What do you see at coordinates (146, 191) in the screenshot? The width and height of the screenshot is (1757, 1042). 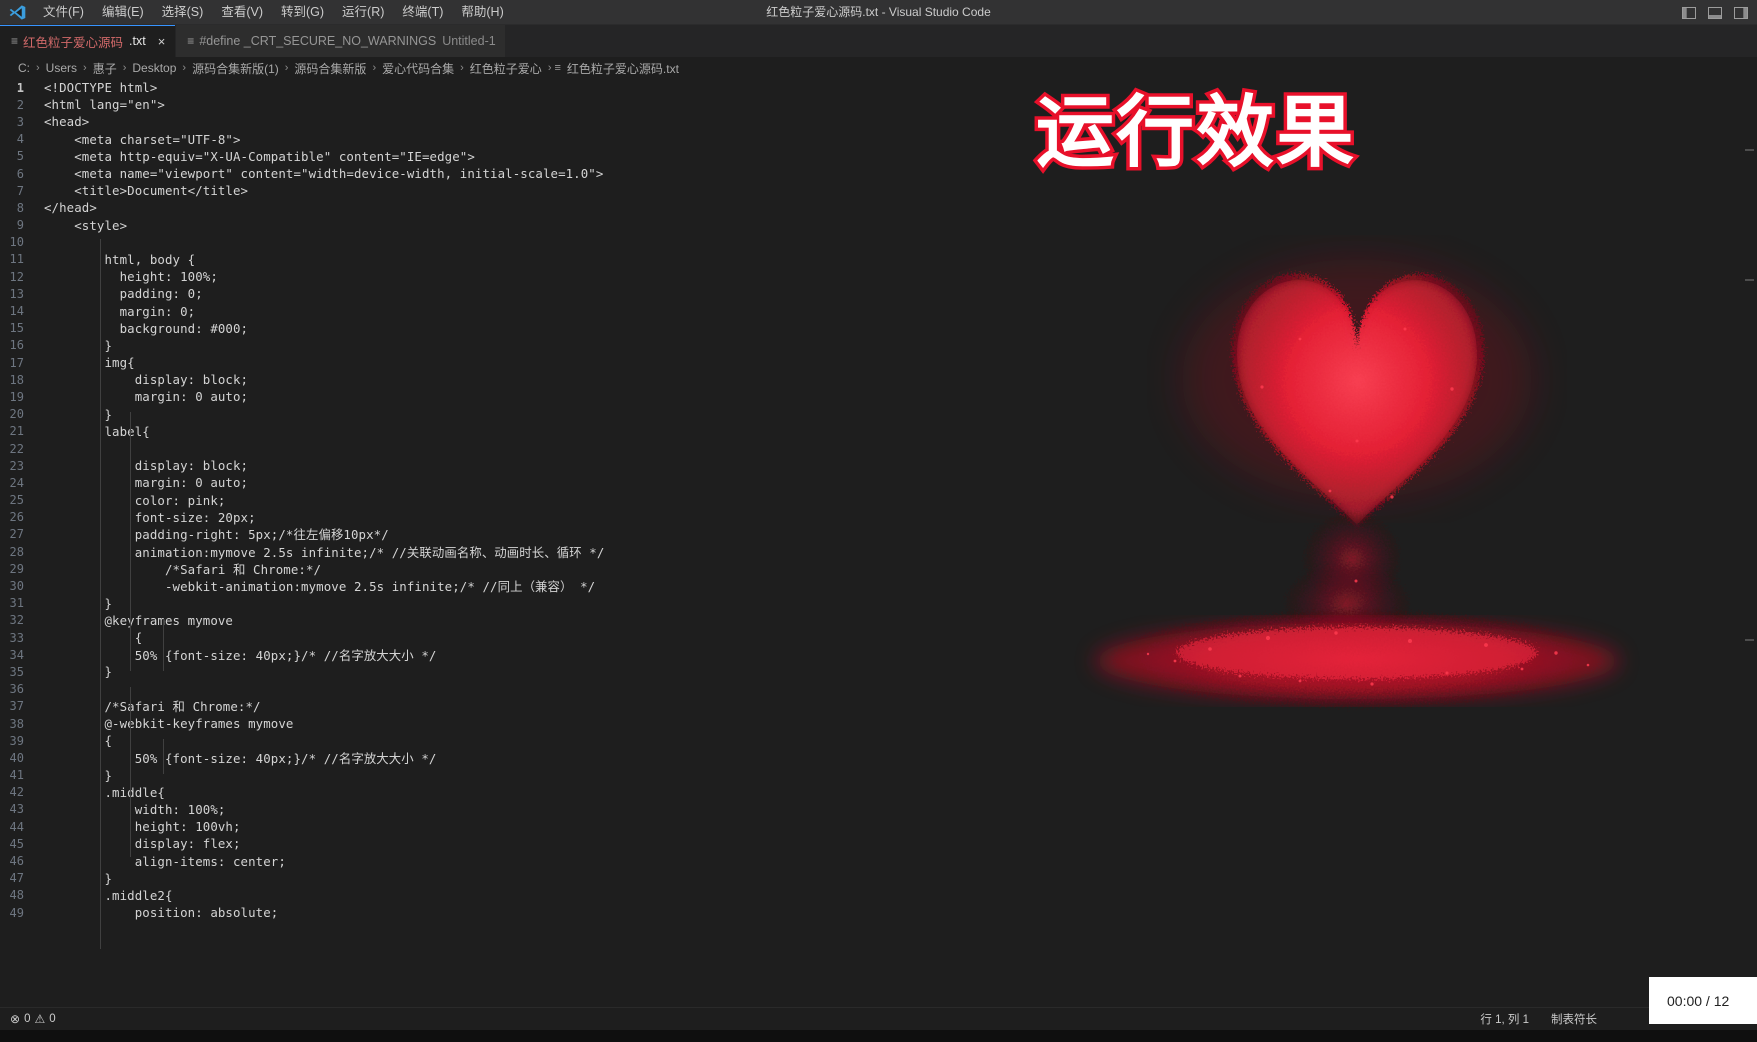 I see `line-content: <title>Document</title>` at bounding box center [146, 191].